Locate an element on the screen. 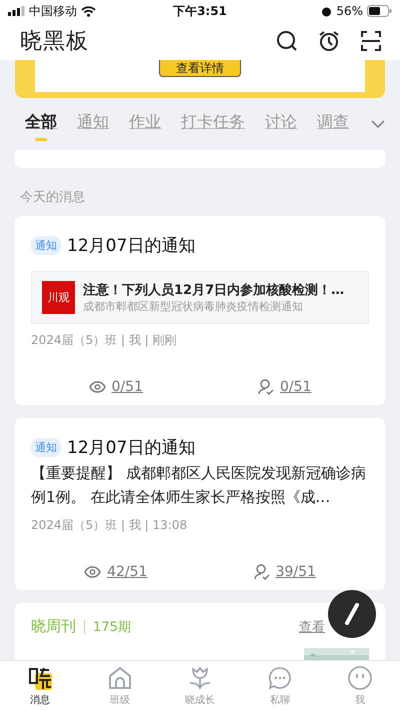  nav-tab: 我 is located at coordinates (360, 686).